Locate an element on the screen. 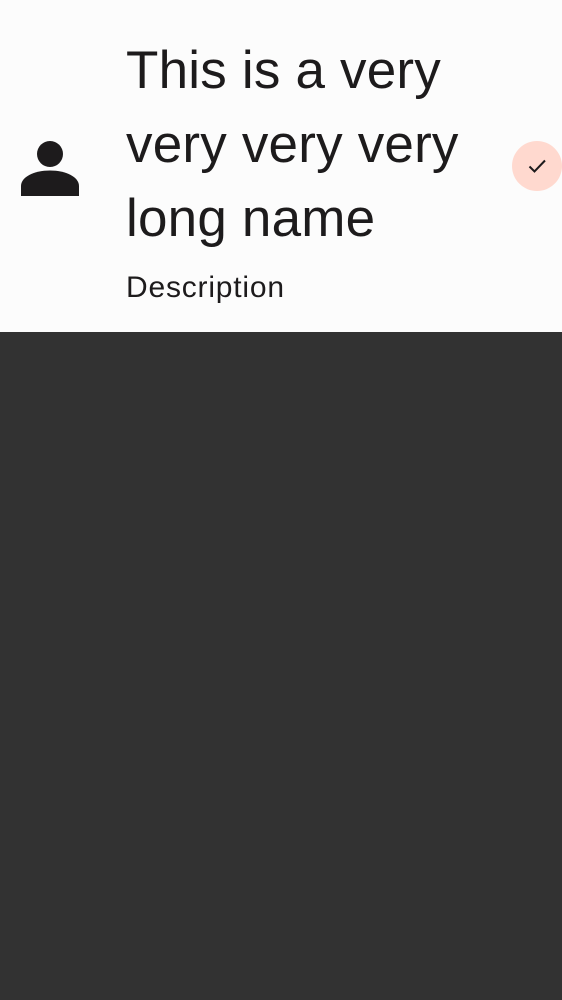  check-button is located at coordinates (537, 166).